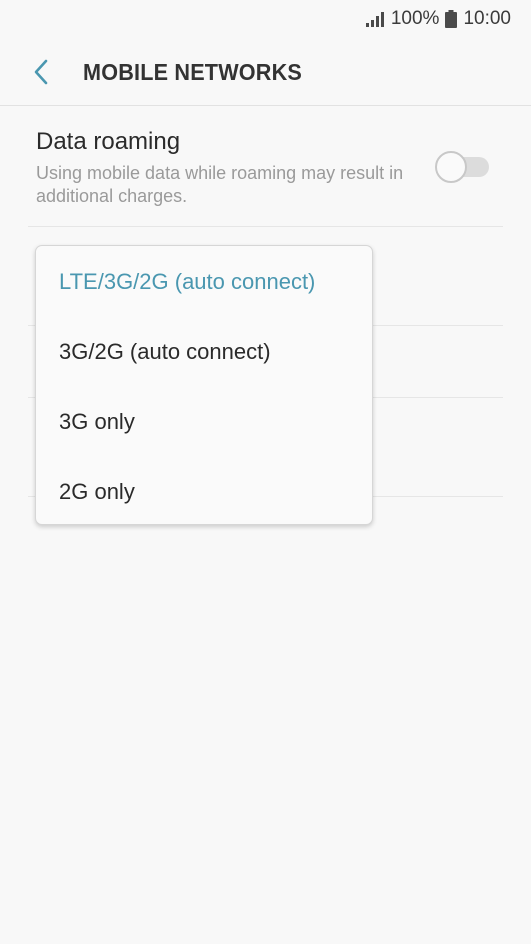  I want to click on network-mode-option-2g-only: 2G only, so click(204, 492).